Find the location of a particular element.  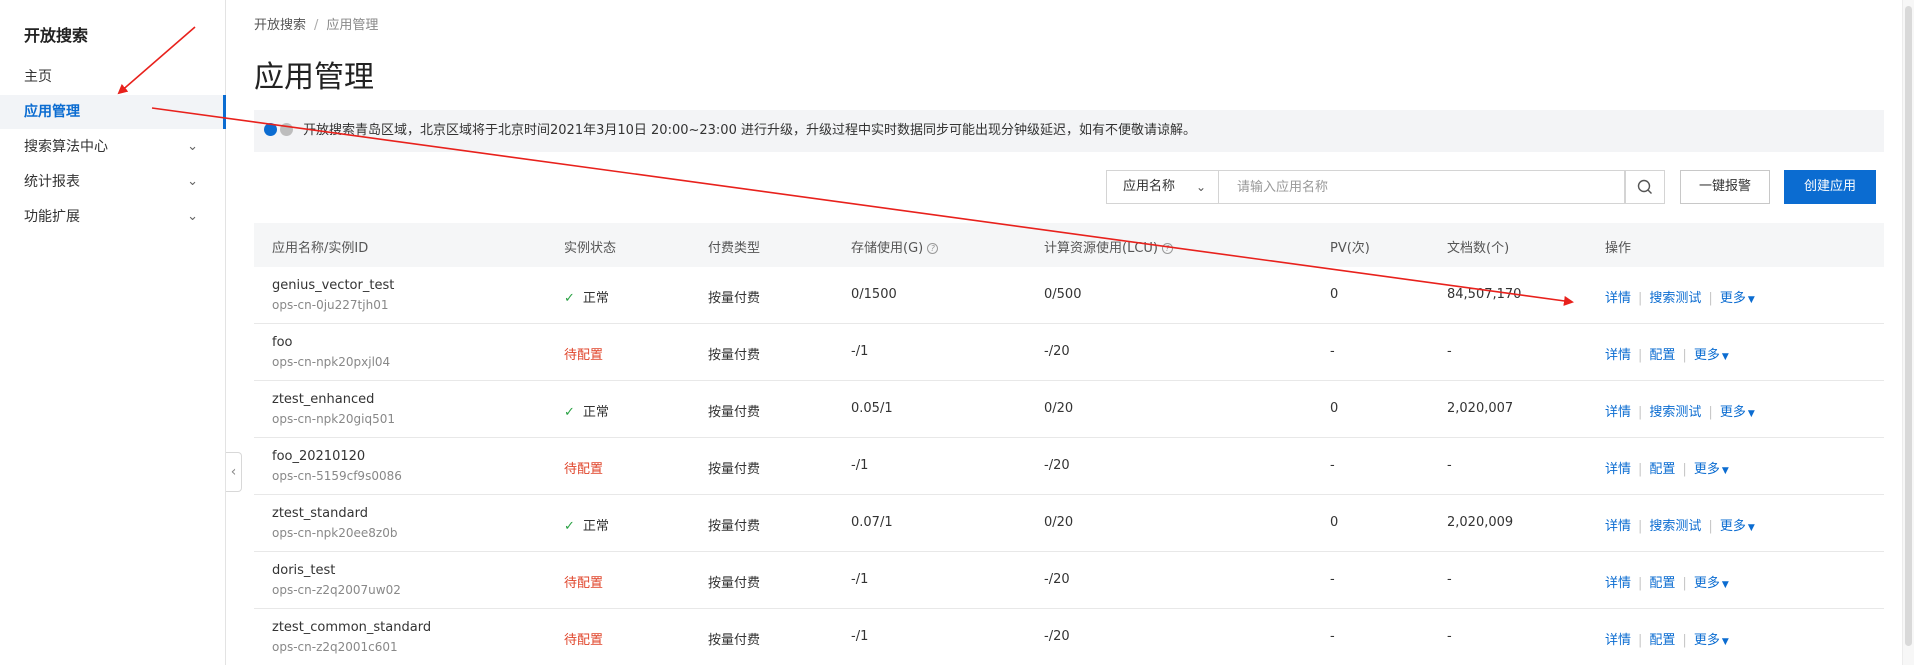

instance-id: ops-cn-5159cf9s0086 is located at coordinates (337, 476).